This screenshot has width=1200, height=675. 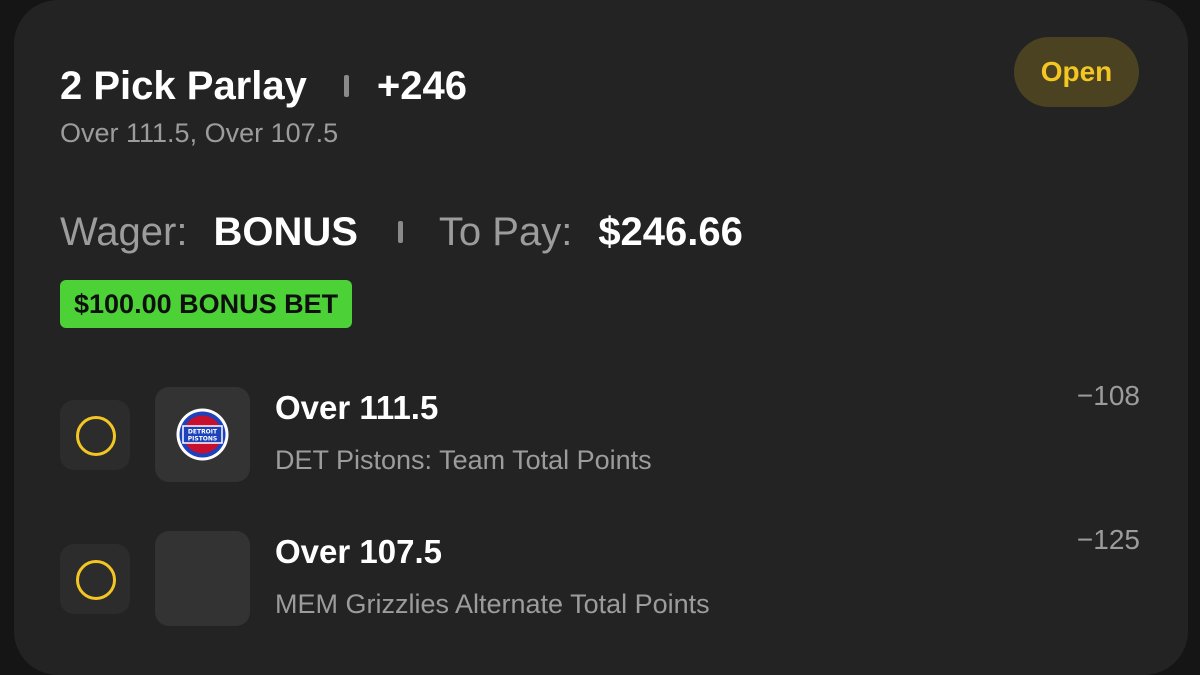 What do you see at coordinates (357, 407) in the screenshot?
I see `leg-title: Over 111.5` at bounding box center [357, 407].